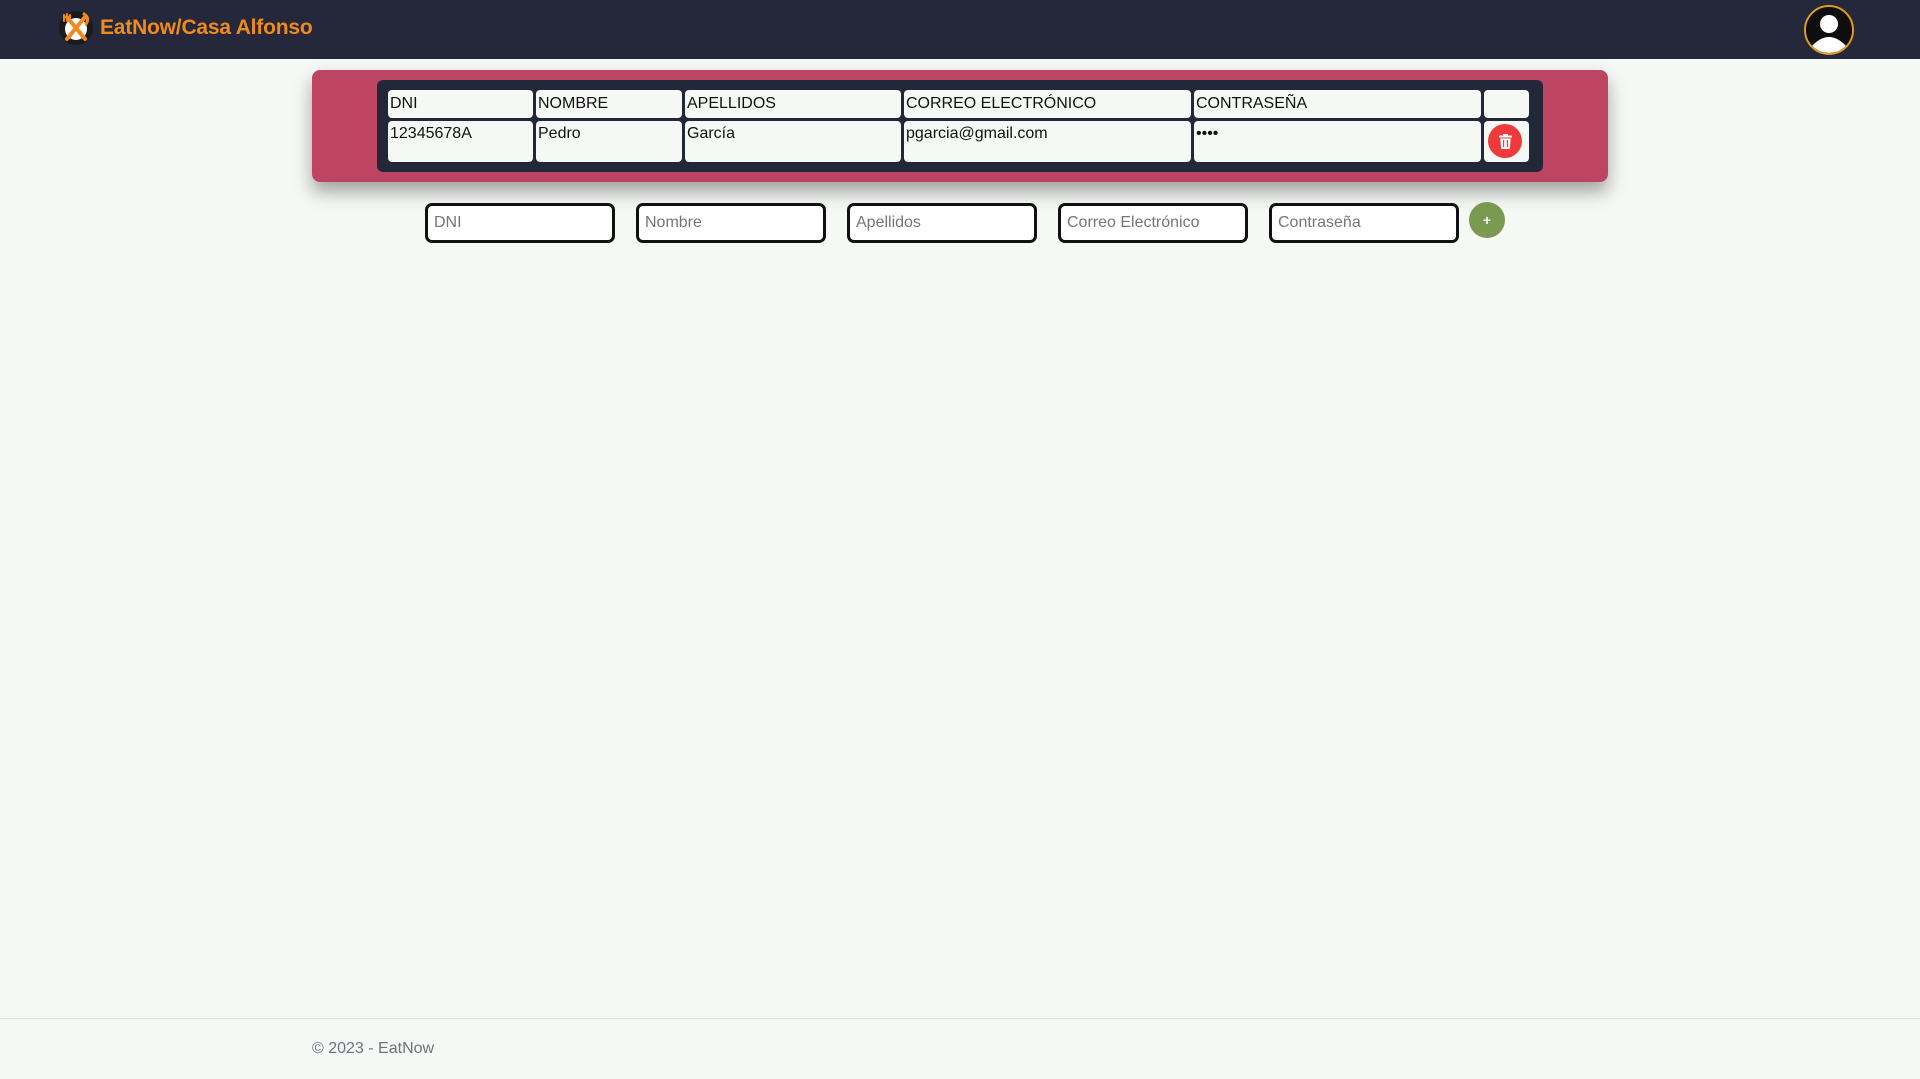  I want to click on table-cell-actions, so click(1506, 141).